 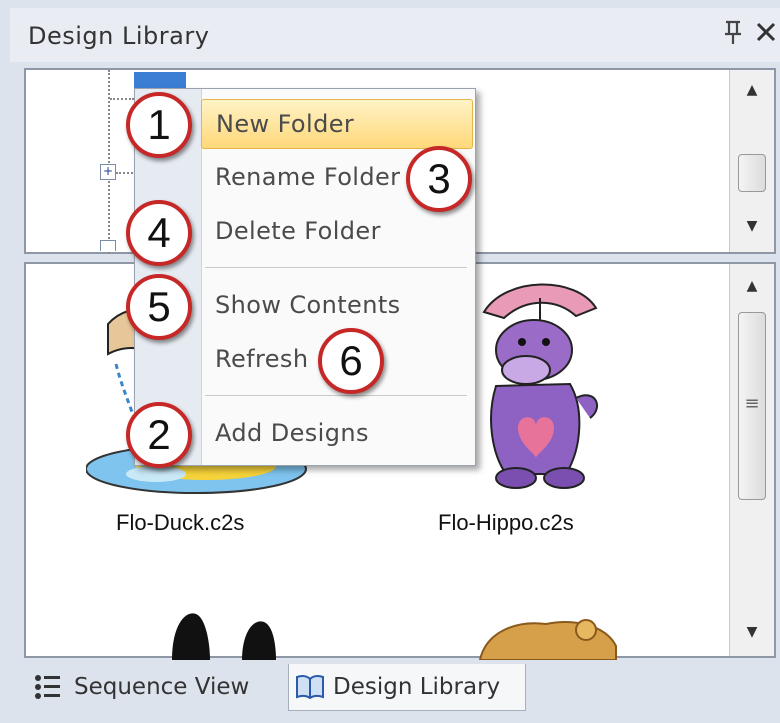 What do you see at coordinates (47, 687) in the screenshot?
I see `list-icon` at bounding box center [47, 687].